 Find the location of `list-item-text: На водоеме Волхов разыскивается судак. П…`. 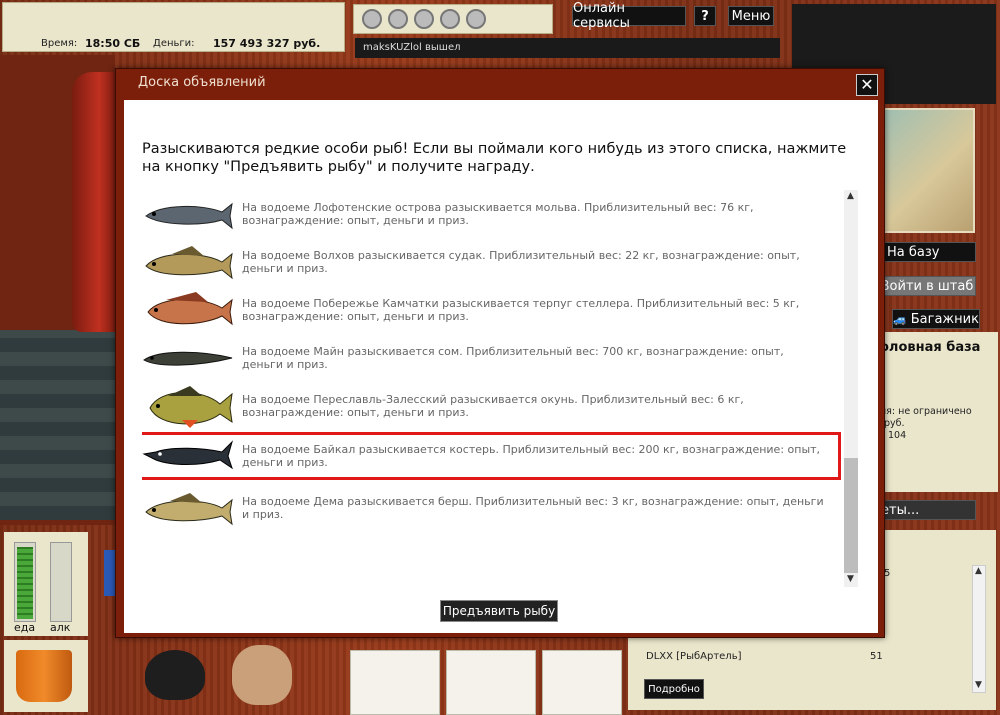

list-item-text: На водоеме Волхов разыскивается судак. П… is located at coordinates (521, 262).